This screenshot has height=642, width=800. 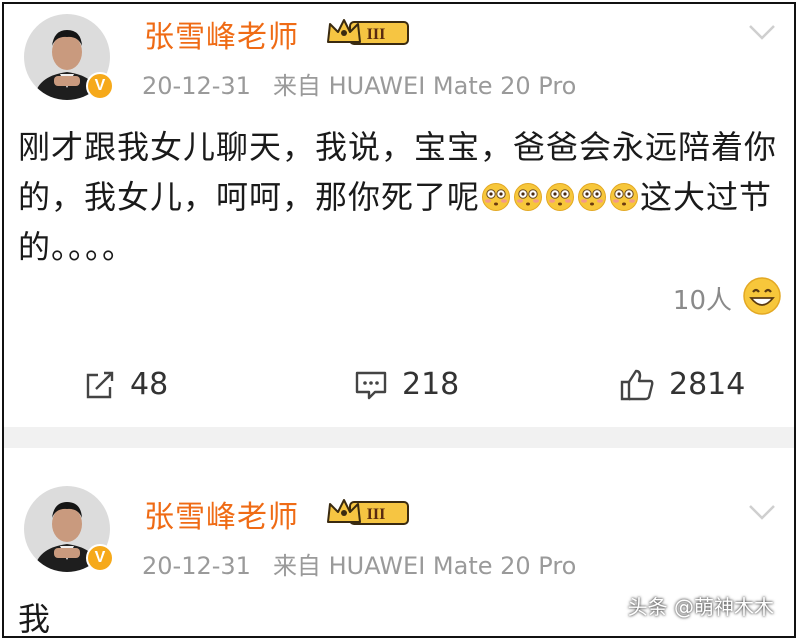 I want to click on post-separator, so click(x=399, y=437).